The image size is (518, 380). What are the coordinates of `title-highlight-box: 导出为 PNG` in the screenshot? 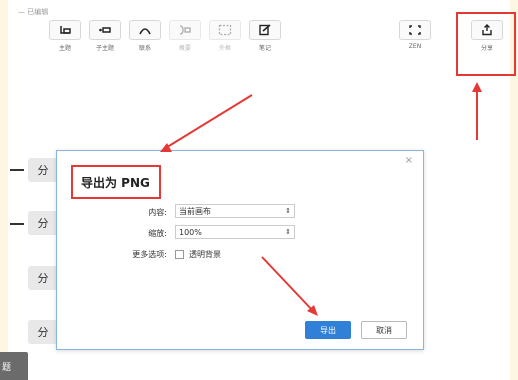 It's located at (116, 182).